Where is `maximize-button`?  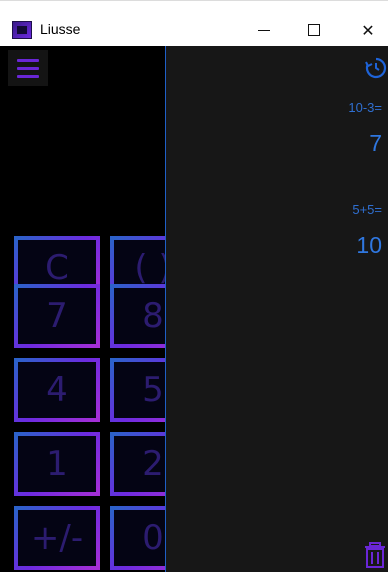 maximize-button is located at coordinates (314, 30).